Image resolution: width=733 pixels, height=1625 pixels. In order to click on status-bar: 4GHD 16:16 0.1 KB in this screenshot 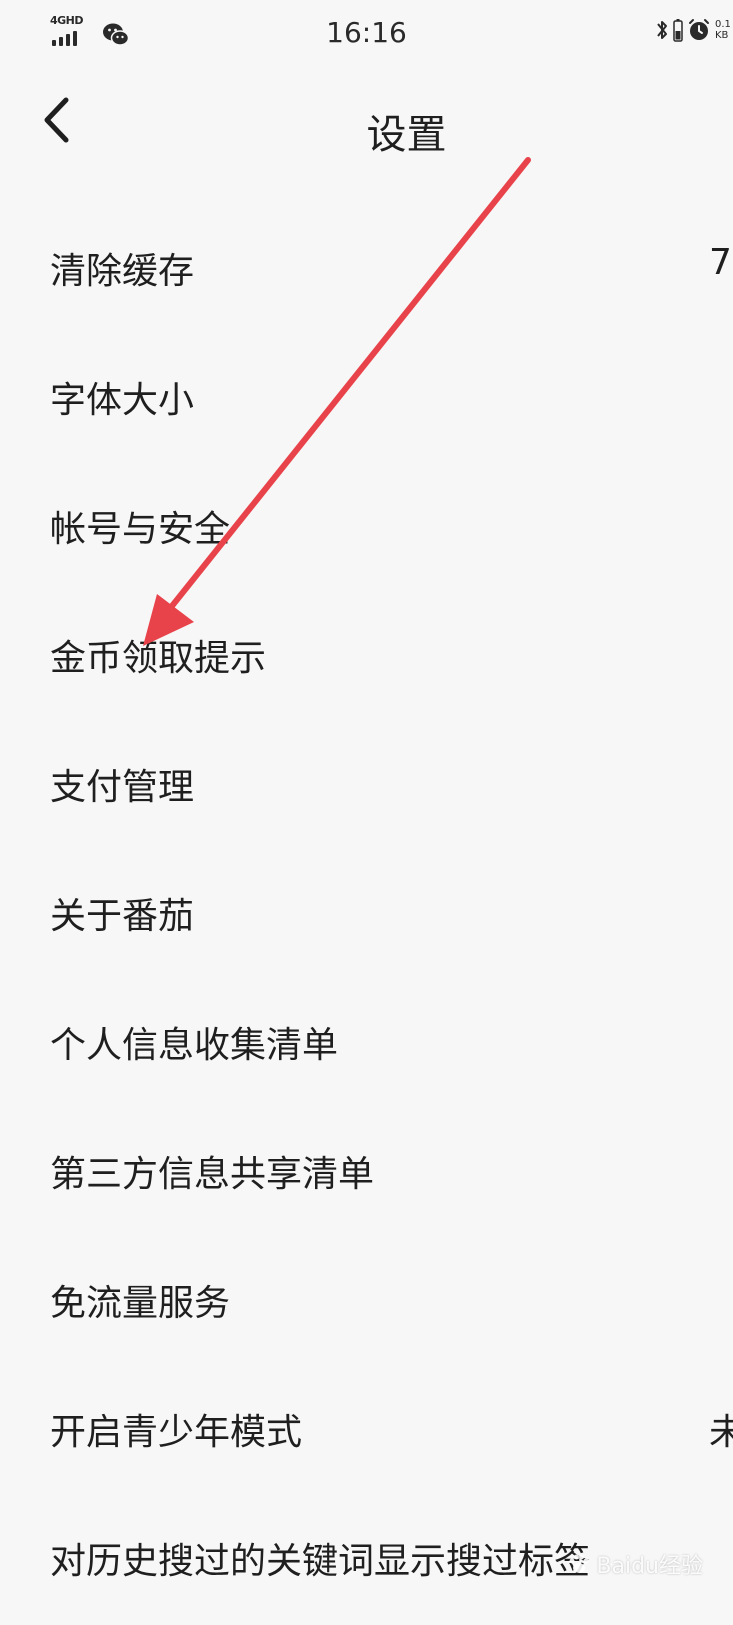, I will do `click(366, 35)`.